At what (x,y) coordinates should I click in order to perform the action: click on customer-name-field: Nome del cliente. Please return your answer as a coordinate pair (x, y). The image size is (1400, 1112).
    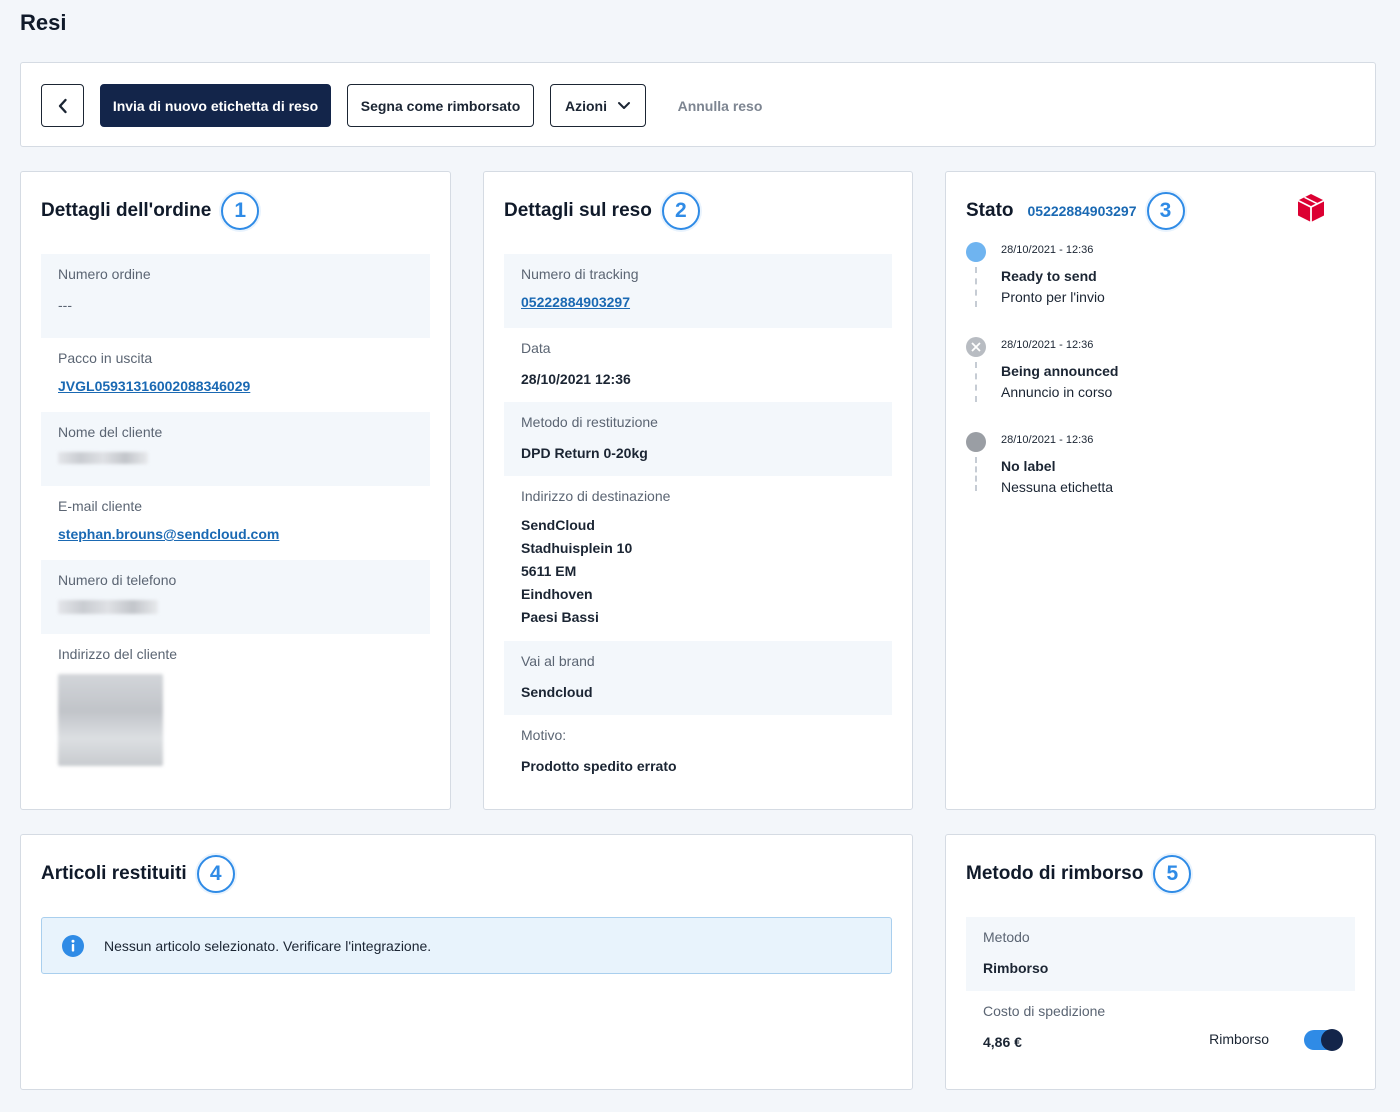
    Looking at the image, I should click on (235, 449).